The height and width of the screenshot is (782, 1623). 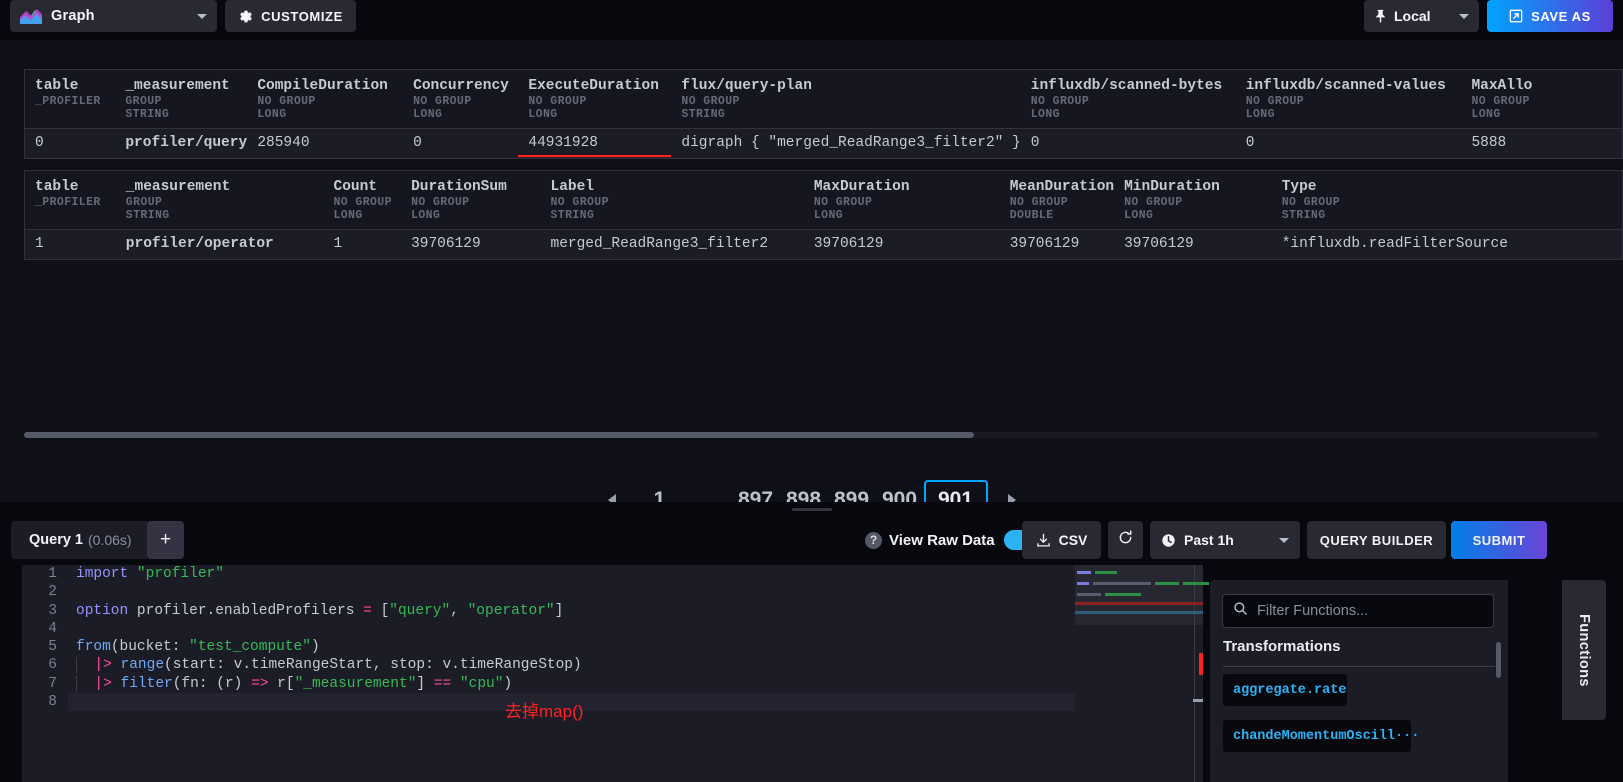 I want to click on submit-label: SUBMIT, so click(x=1499, y=540).